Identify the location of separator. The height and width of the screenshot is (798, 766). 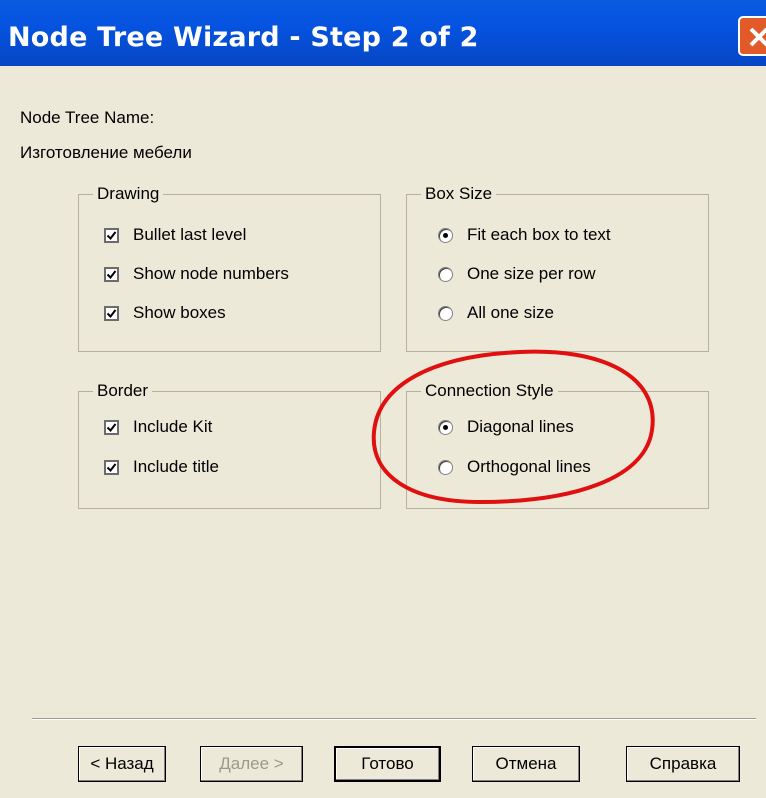
(394, 719).